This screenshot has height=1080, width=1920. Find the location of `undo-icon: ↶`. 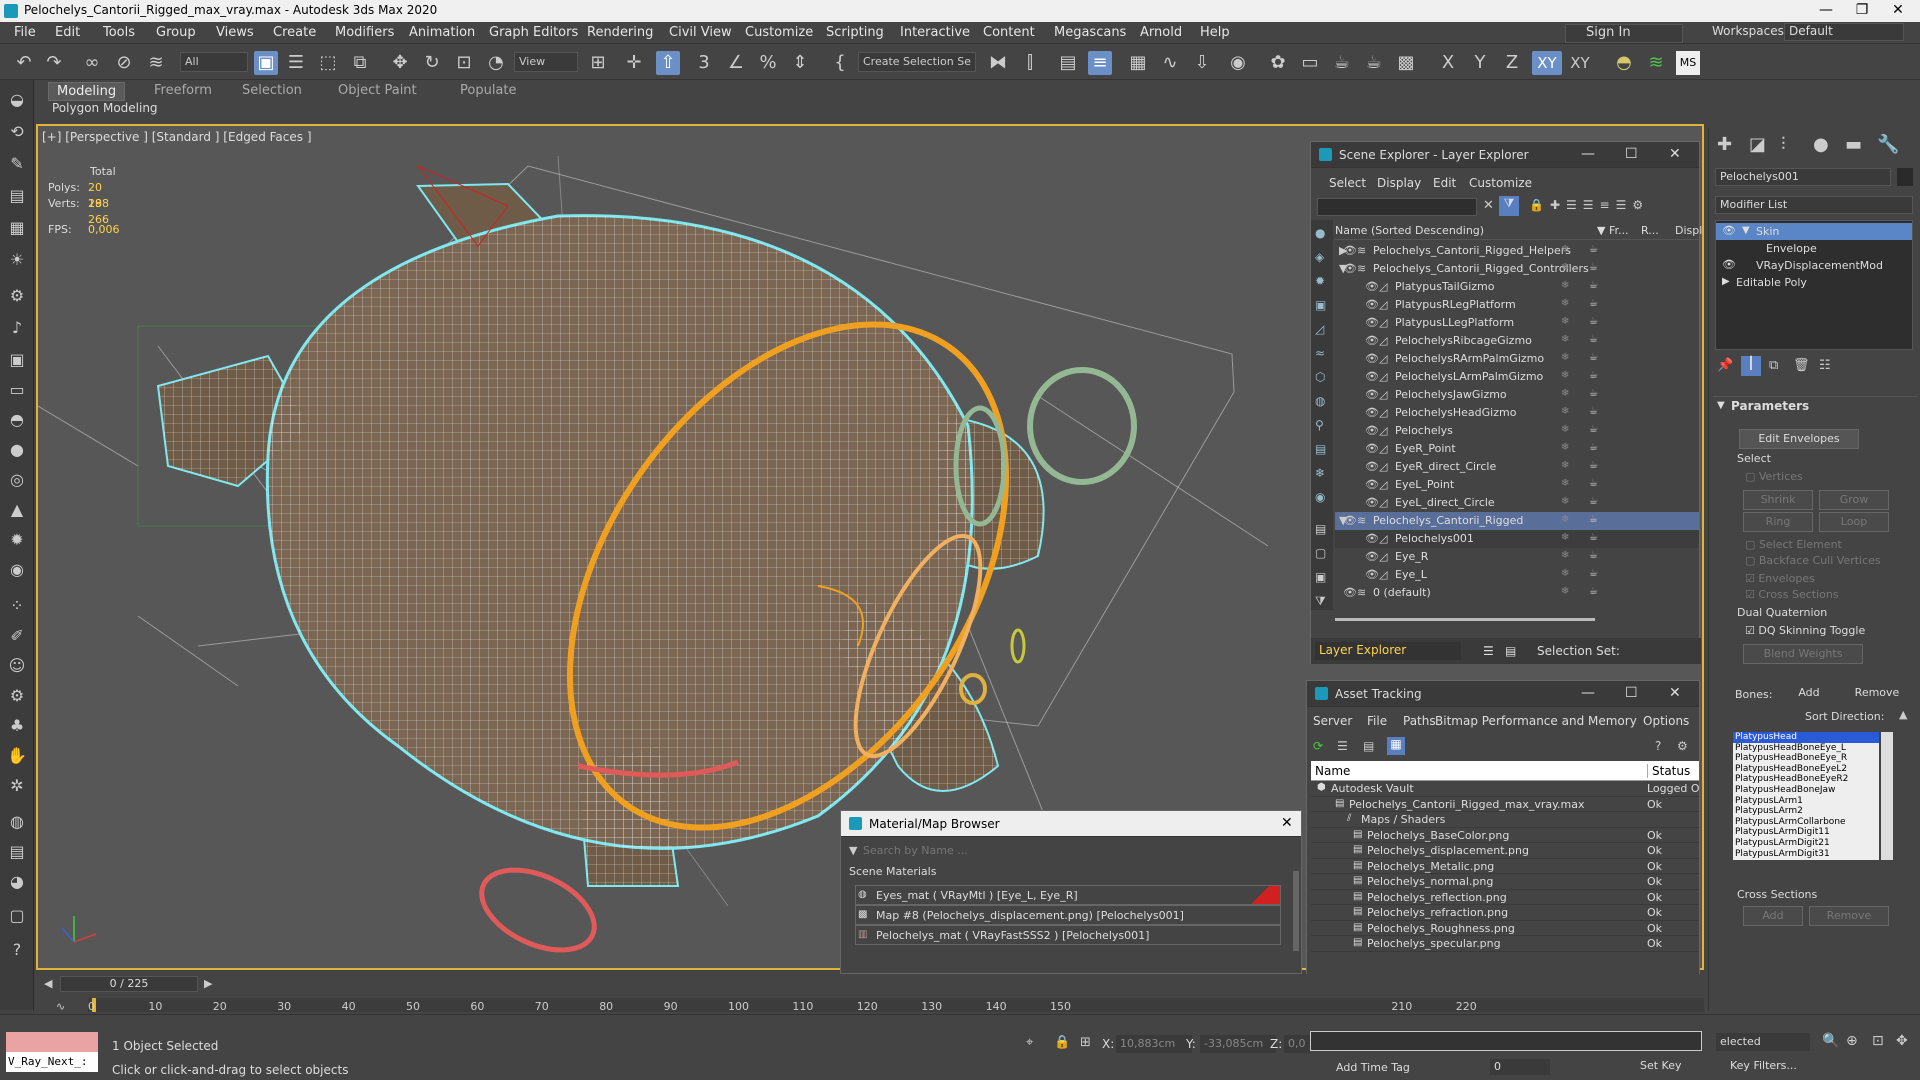

undo-icon: ↶ is located at coordinates (24, 63).